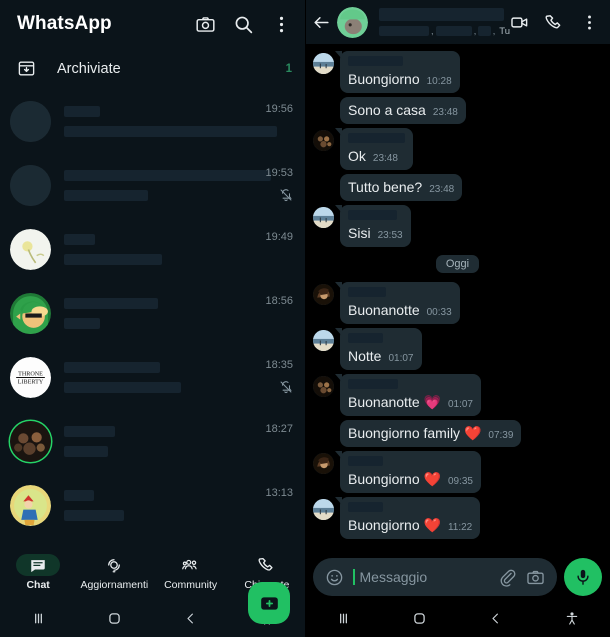 This screenshot has height=637, width=610. Describe the element at coordinates (397, 303) in the screenshot. I see `message-bubble: Buonanotte 00:33` at that location.